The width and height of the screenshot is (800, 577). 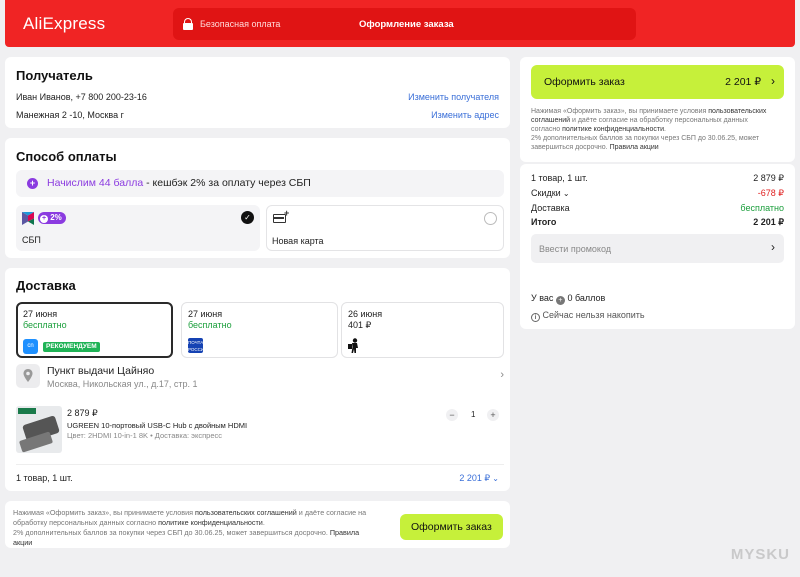 I want to click on selected-check-icon: ✓, so click(x=247, y=217).